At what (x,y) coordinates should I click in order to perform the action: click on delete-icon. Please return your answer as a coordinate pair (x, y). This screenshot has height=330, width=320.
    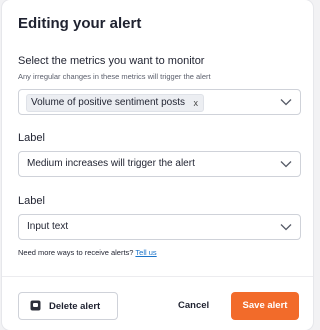
    Looking at the image, I should click on (35, 305).